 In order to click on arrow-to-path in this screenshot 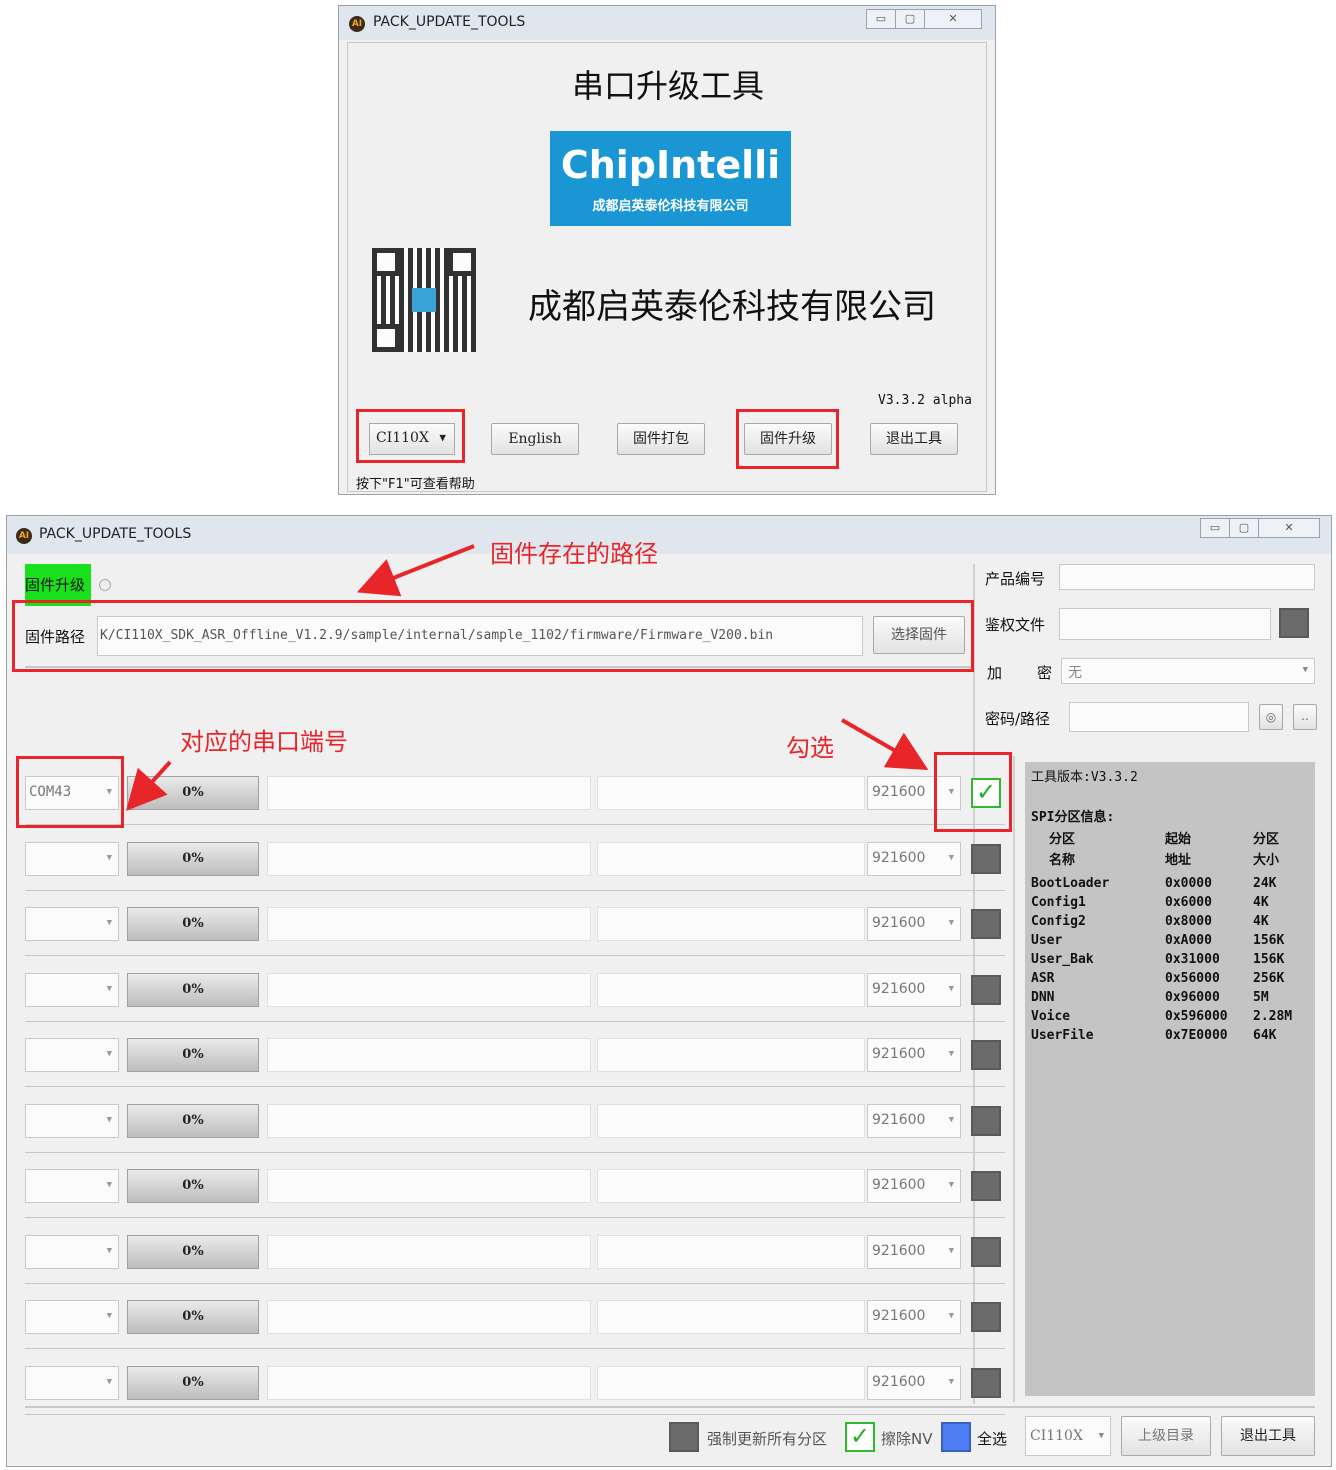, I will do `click(415, 570)`.